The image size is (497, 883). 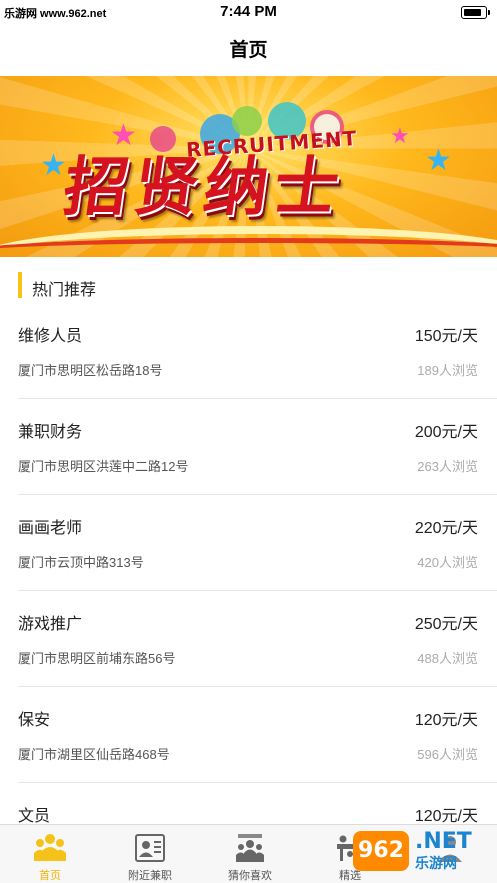 I want to click on job-list-item: 兼职财务 200元/天 厦门市思明区洪莲中二路12号 263人浏览, so click(x=248, y=466).